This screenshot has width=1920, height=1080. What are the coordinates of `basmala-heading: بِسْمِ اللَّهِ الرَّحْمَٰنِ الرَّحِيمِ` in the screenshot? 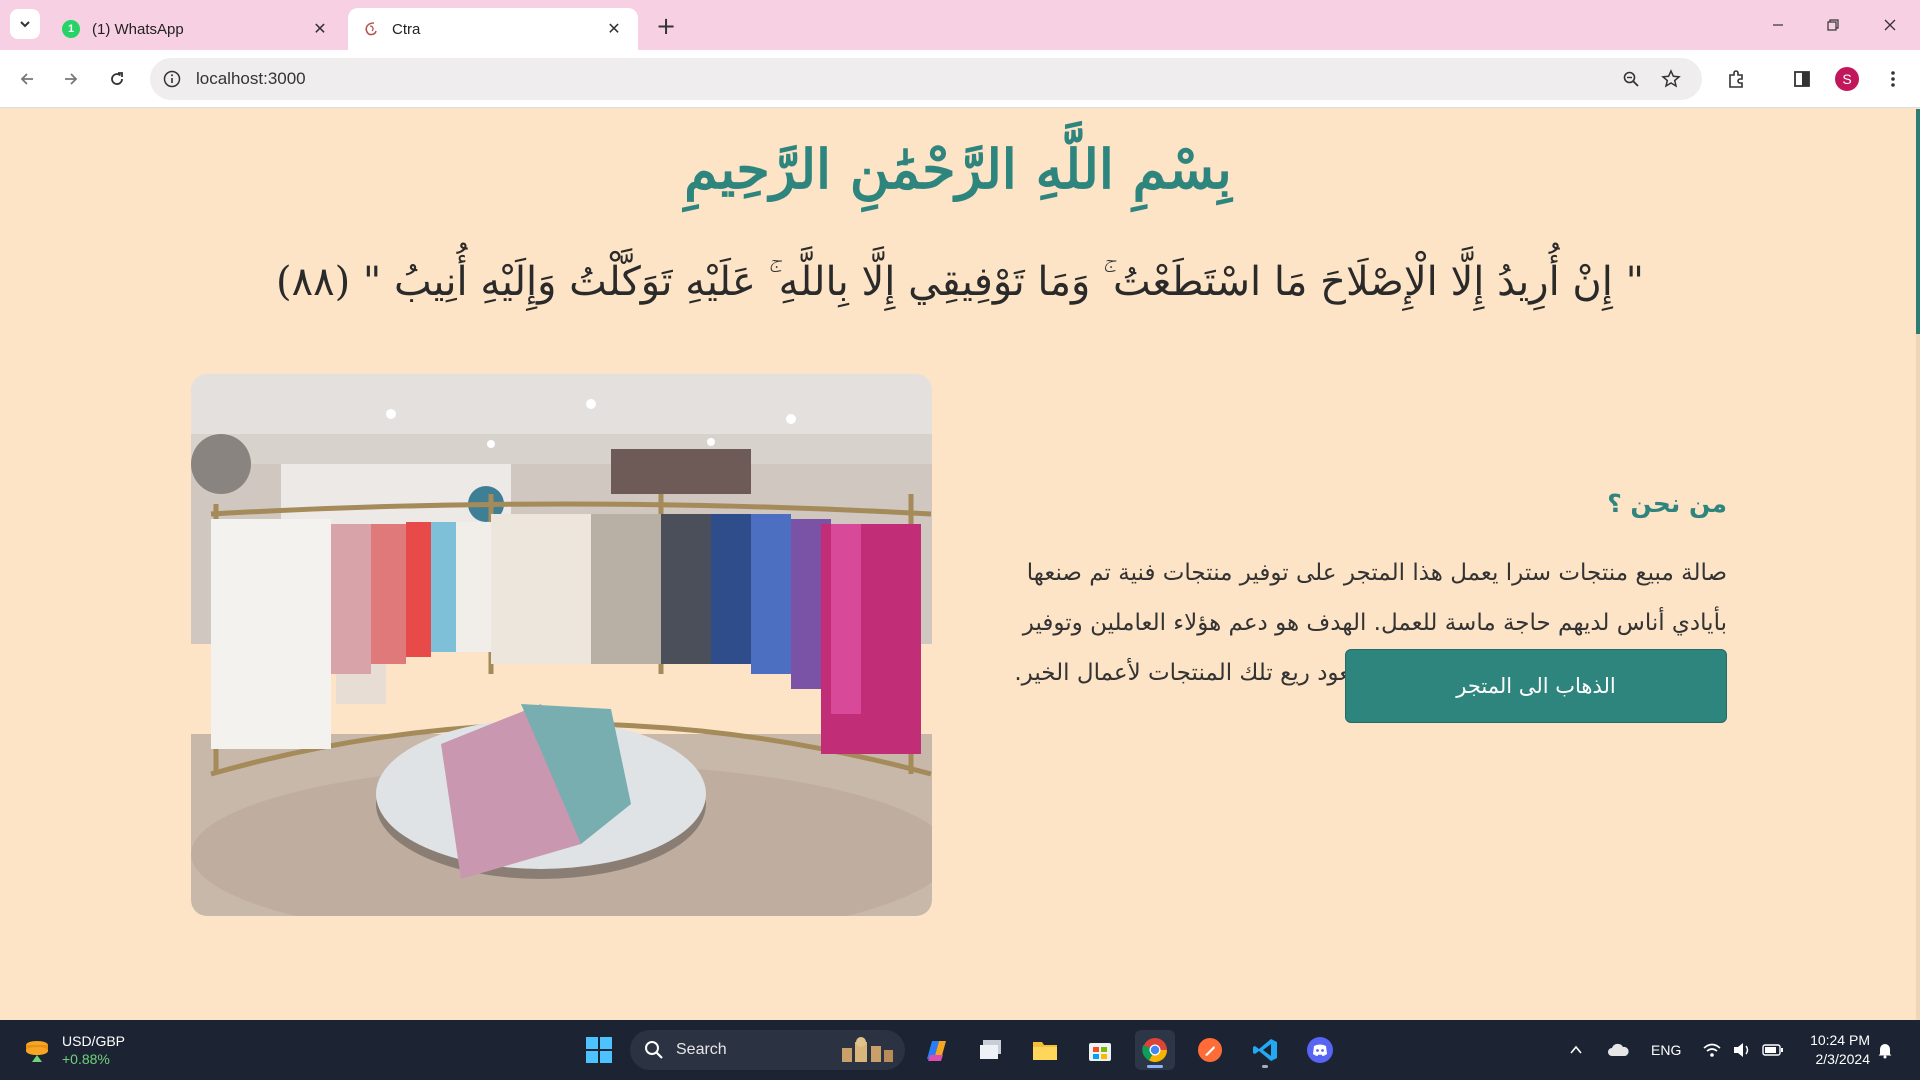 It's located at (958, 169).